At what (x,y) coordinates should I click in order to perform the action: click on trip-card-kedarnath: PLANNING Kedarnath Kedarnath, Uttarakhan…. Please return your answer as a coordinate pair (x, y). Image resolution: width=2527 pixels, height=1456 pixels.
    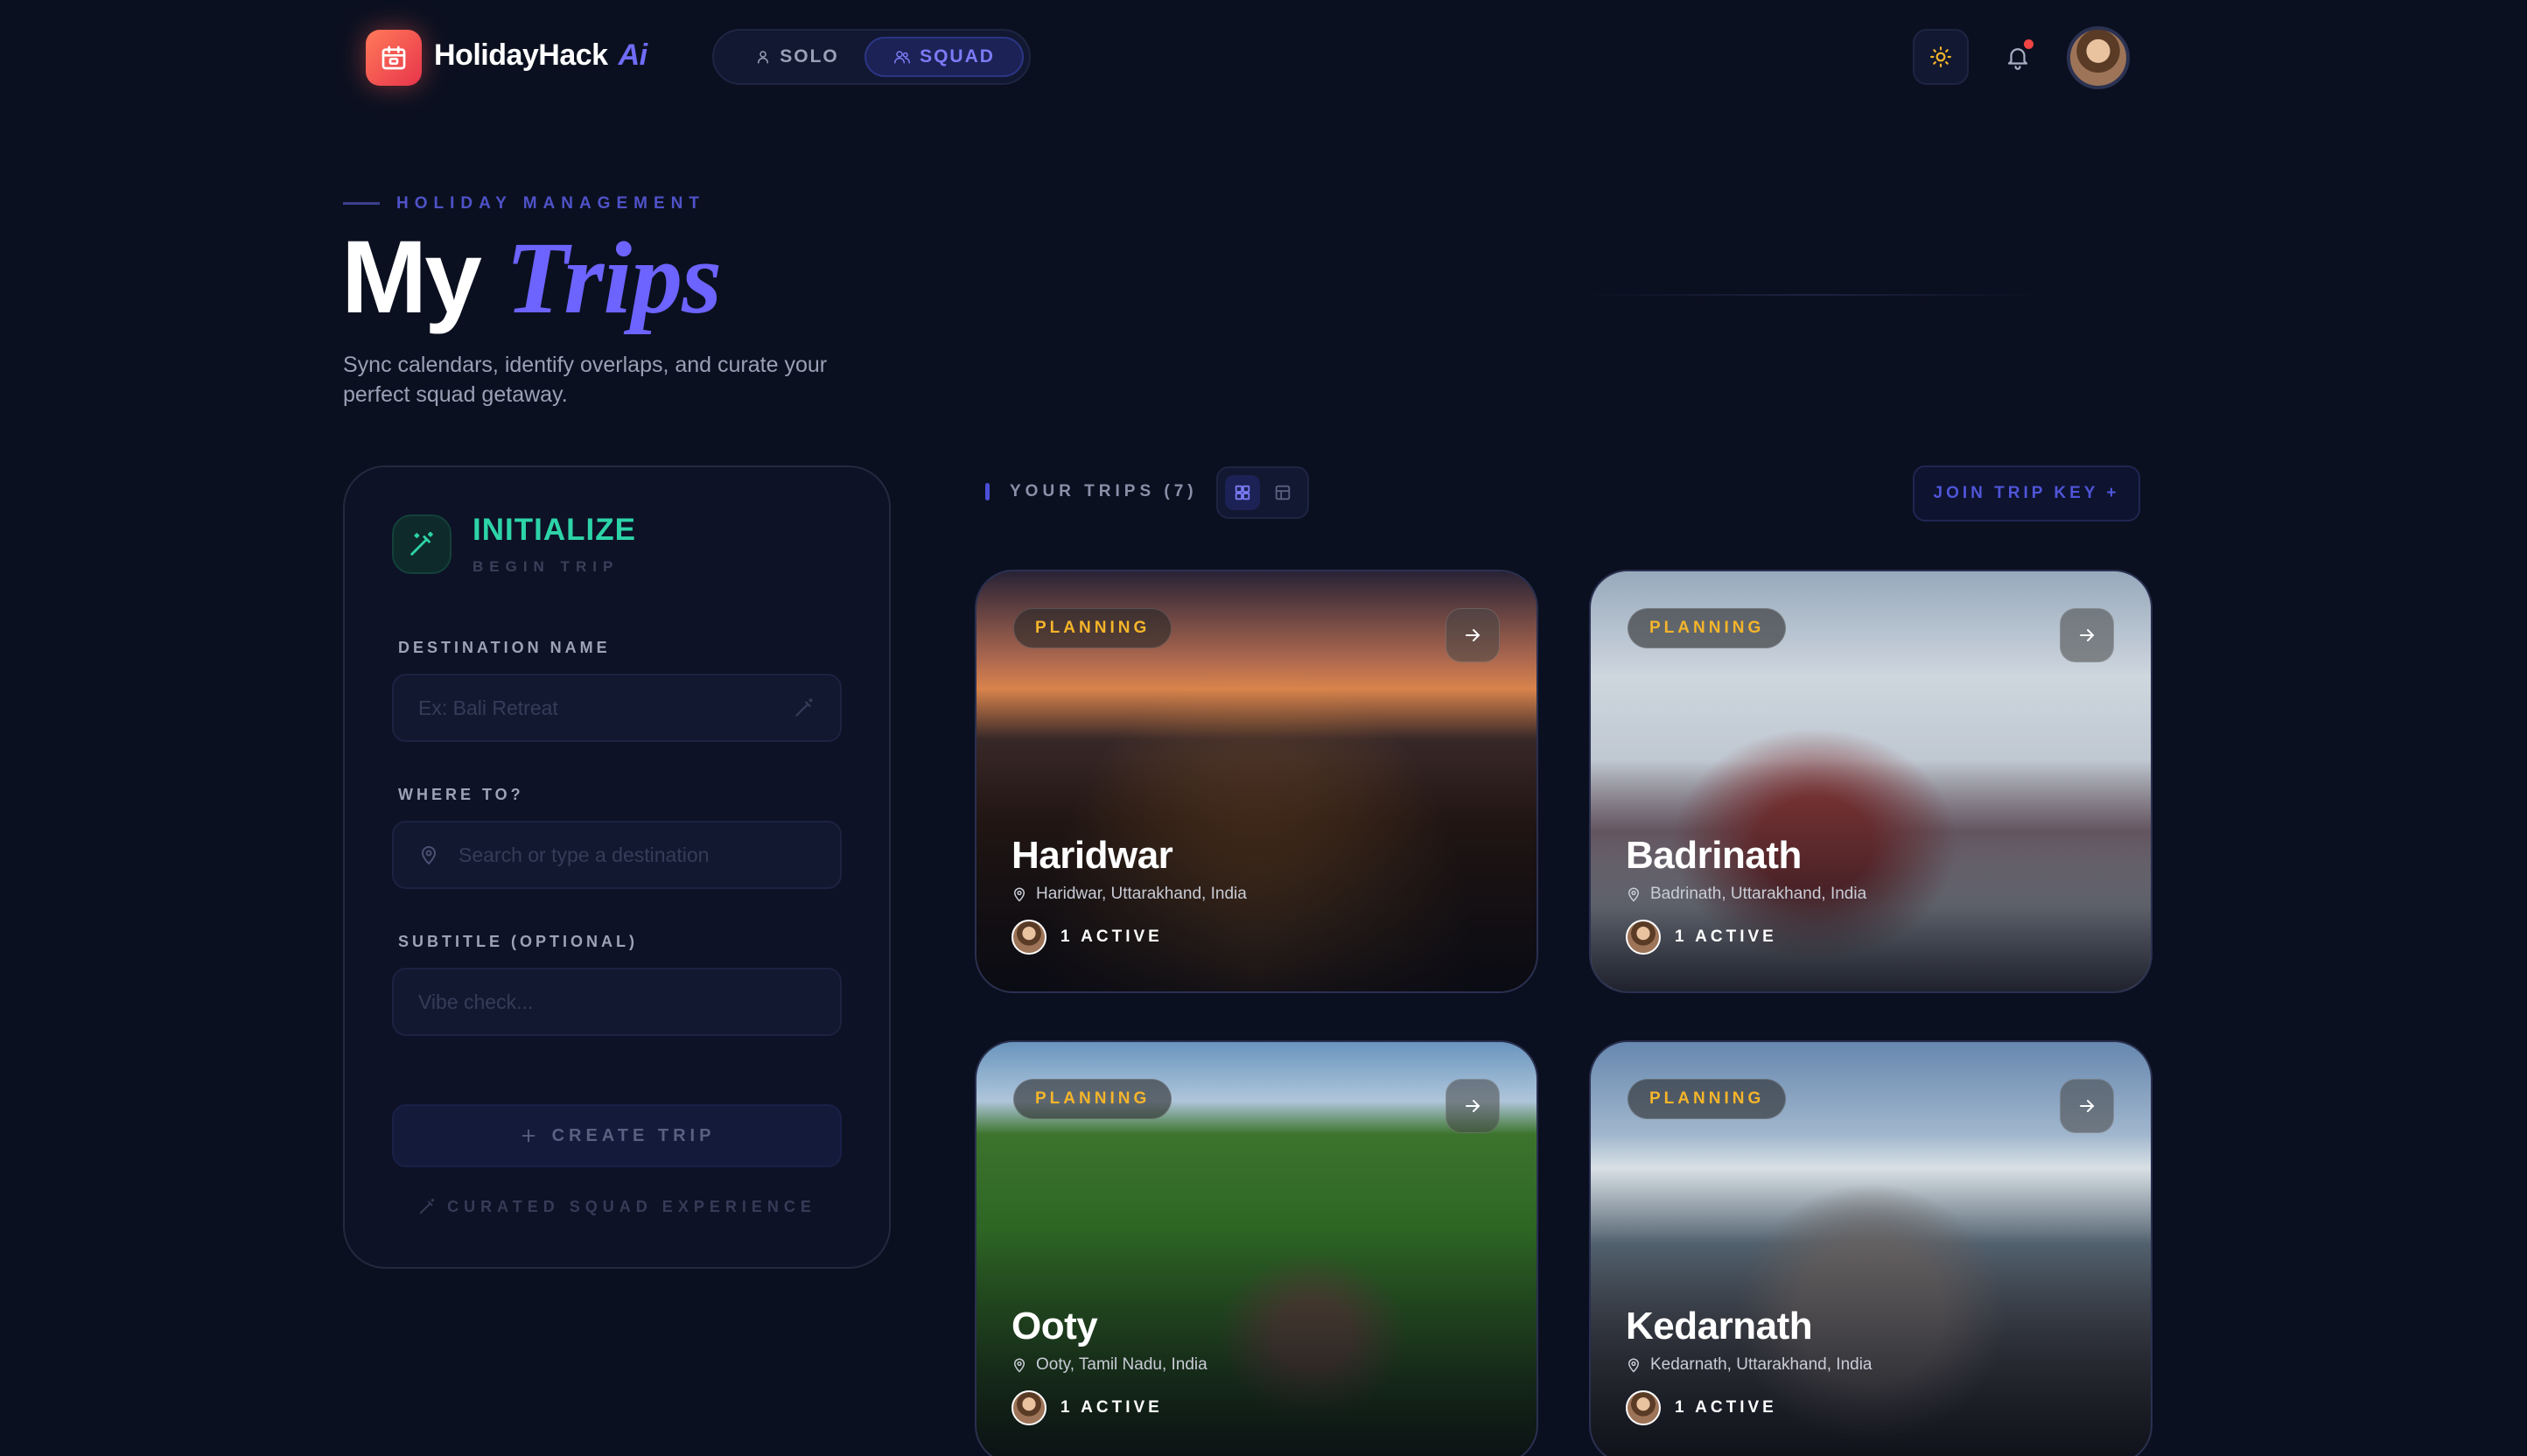
    Looking at the image, I should click on (1870, 1248).